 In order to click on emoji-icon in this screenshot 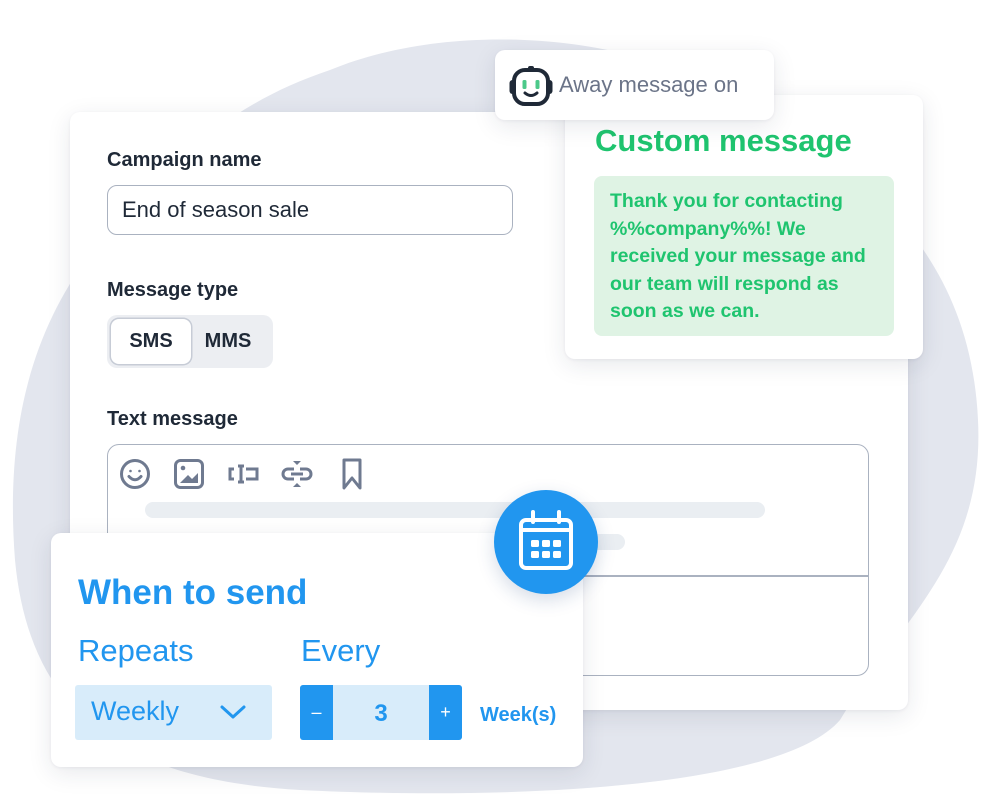, I will do `click(135, 474)`.